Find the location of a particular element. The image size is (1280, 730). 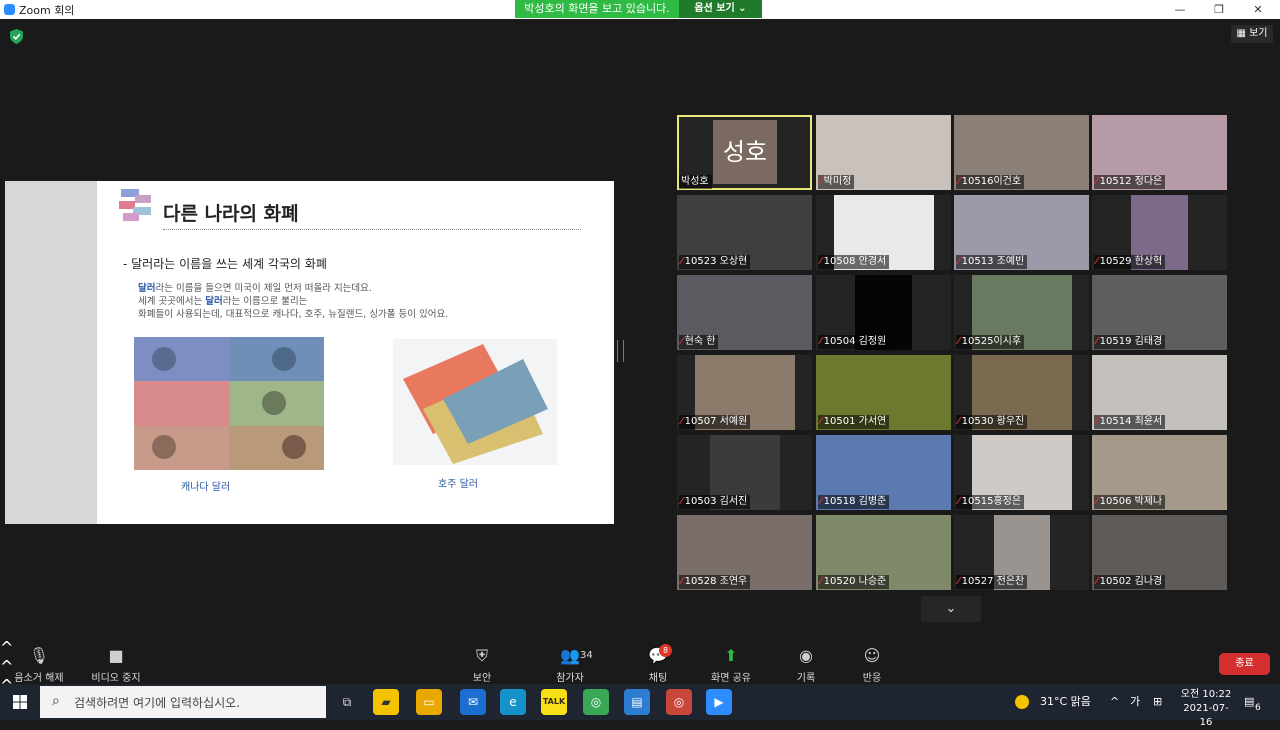

participant-tile: ⁄ 10520 나승준 is located at coordinates (883, 552).